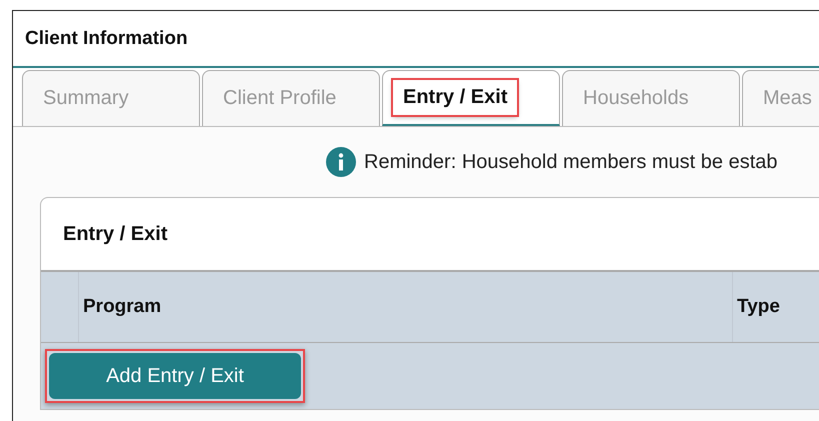 This screenshot has height=421, width=819. What do you see at coordinates (341, 162) in the screenshot?
I see `info-icon` at bounding box center [341, 162].